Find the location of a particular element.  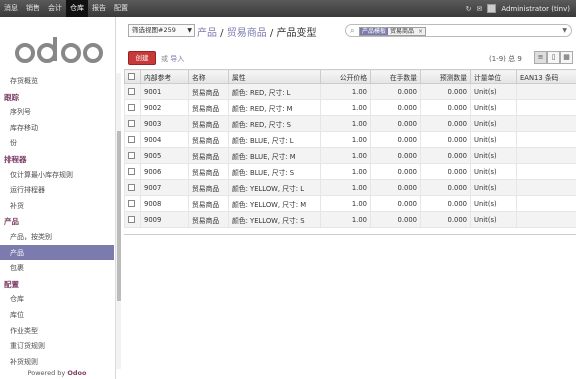

column-header: 在手数量 is located at coordinates (395, 76).